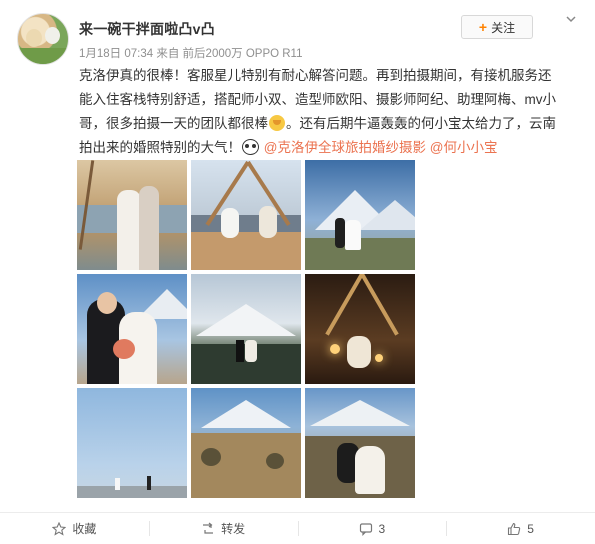  I want to click on author-avatar, so click(43, 39).